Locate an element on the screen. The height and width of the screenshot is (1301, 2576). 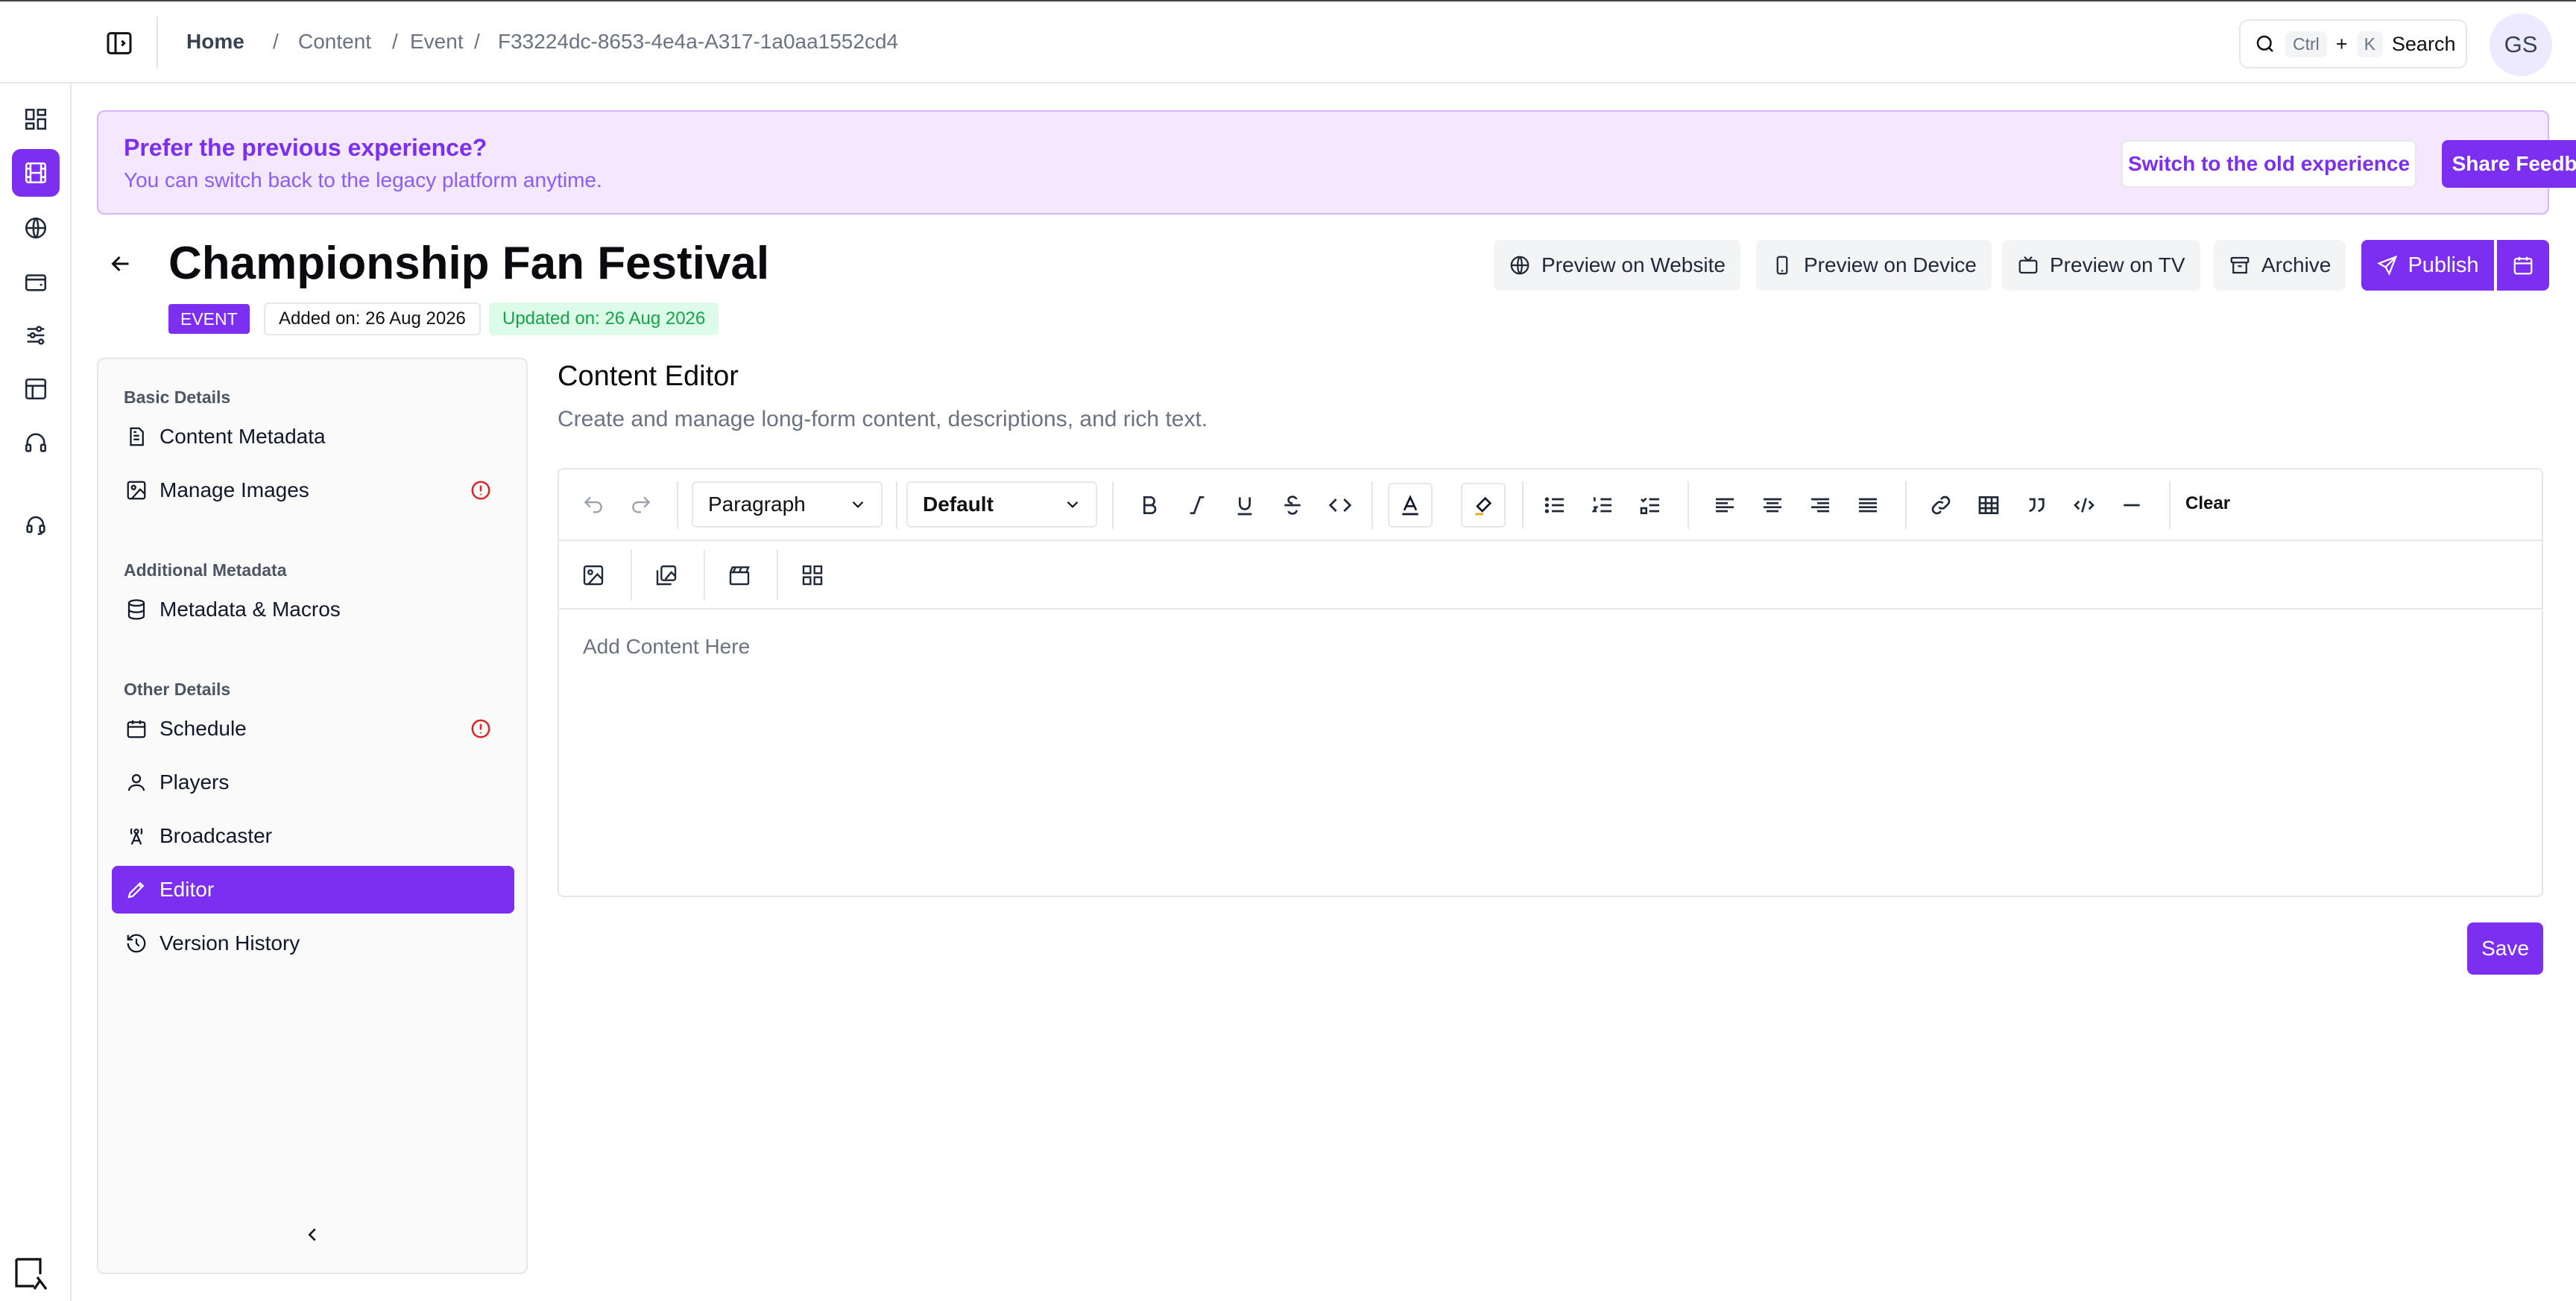
nav-item-metadata-macros: Metadata & Macros is located at coordinates (313, 609).